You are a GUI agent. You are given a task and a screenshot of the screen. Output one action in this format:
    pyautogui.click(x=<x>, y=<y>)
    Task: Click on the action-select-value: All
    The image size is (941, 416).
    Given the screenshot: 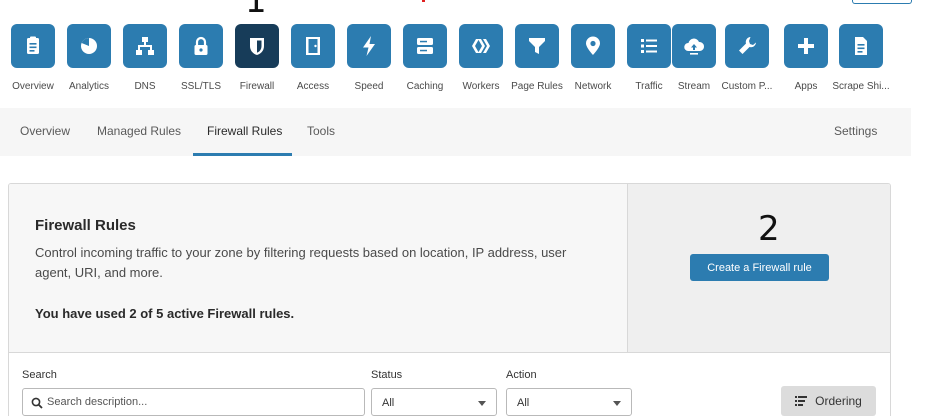 What is the action you would take?
    pyautogui.click(x=523, y=403)
    